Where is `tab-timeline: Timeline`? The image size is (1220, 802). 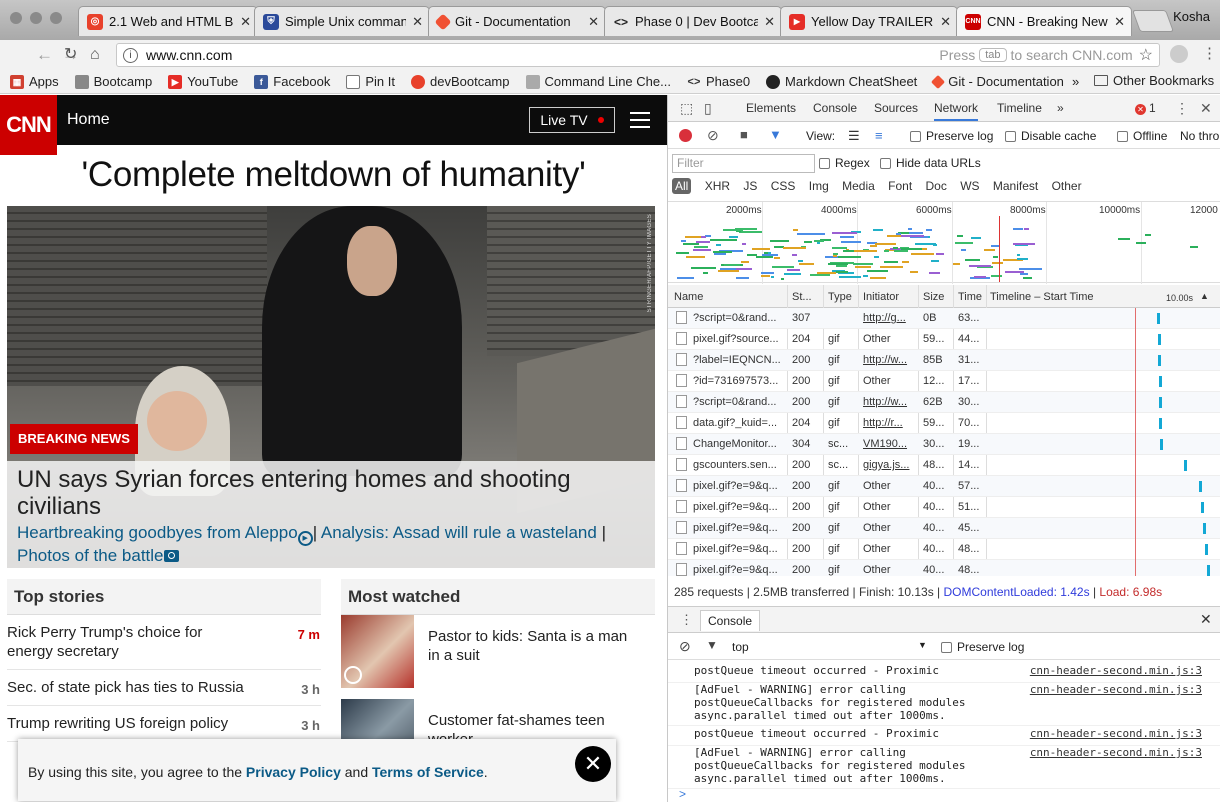
tab-timeline: Timeline is located at coordinates (1019, 108).